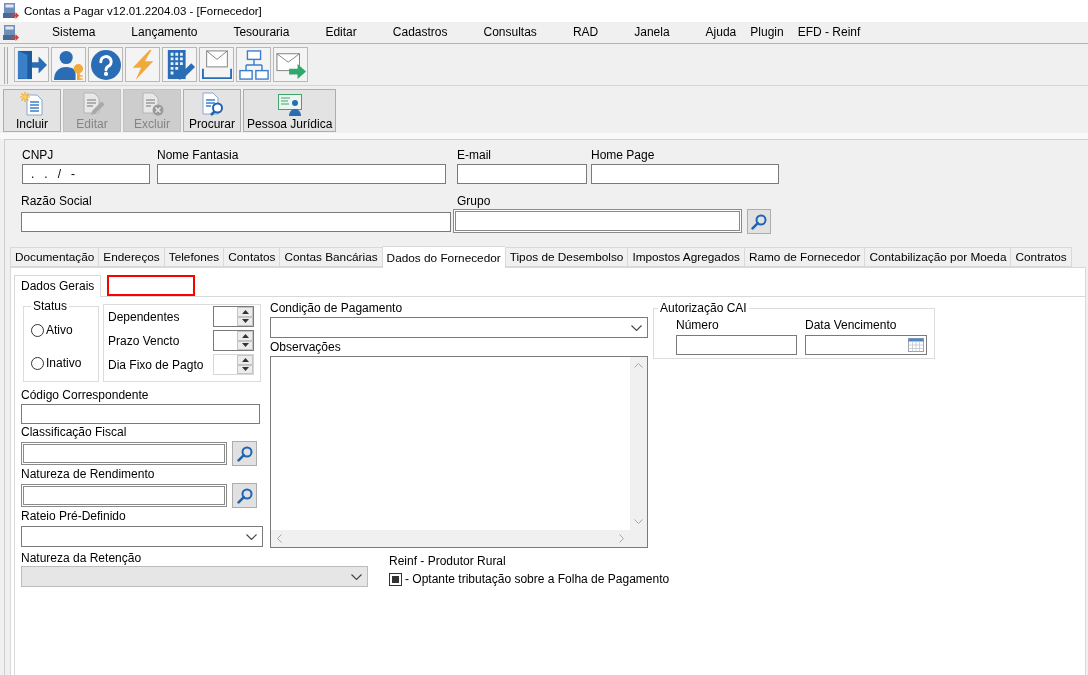 The height and width of the screenshot is (675, 1088). What do you see at coordinates (537, 579) in the screenshot?
I see `checkbox-label: - Optante tributação sobre a Folha de Pagamento` at bounding box center [537, 579].